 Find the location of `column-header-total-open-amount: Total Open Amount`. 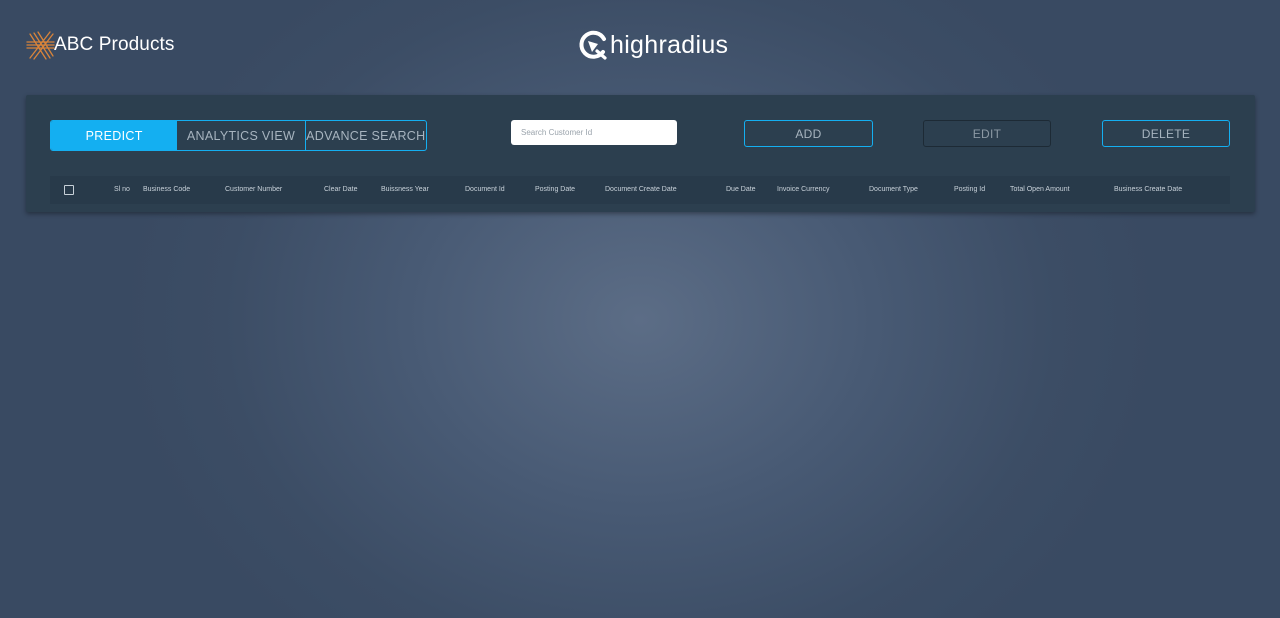

column-header-total-open-amount: Total Open Amount is located at coordinates (1040, 190).